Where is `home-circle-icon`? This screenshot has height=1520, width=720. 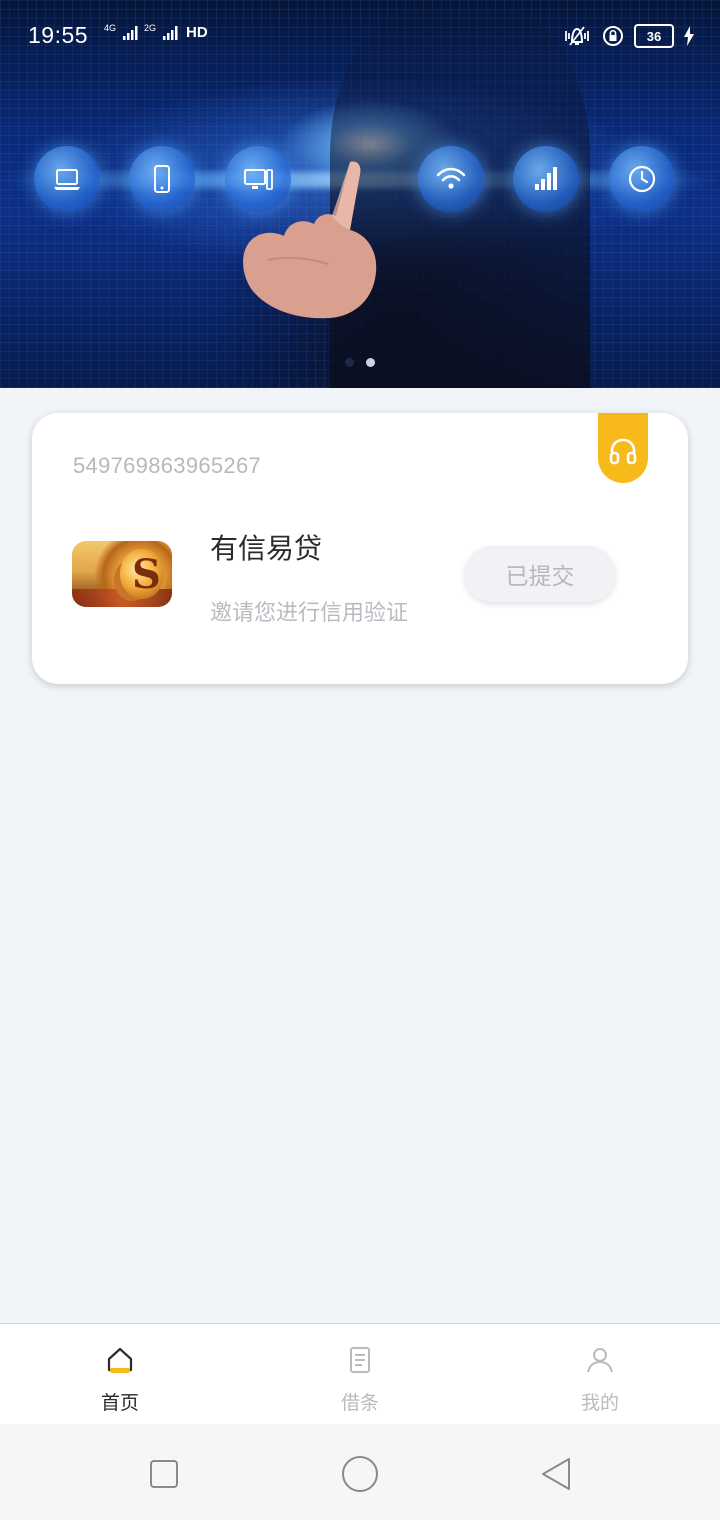 home-circle-icon is located at coordinates (360, 1474).